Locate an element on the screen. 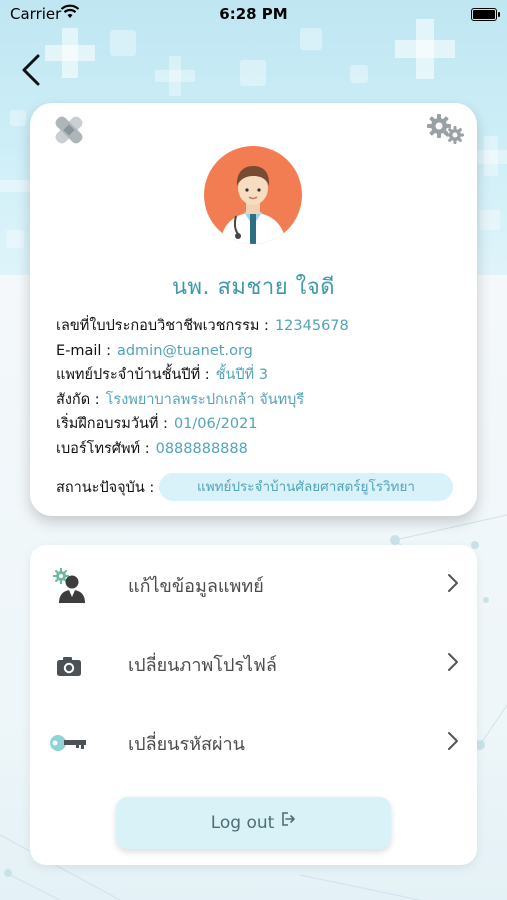 This screenshot has height=900, width=507. residency-year-row: แพทย์ประจำบ้านชั้นปีที่ : ชั้นปีที่ 3 is located at coordinates (202, 375).